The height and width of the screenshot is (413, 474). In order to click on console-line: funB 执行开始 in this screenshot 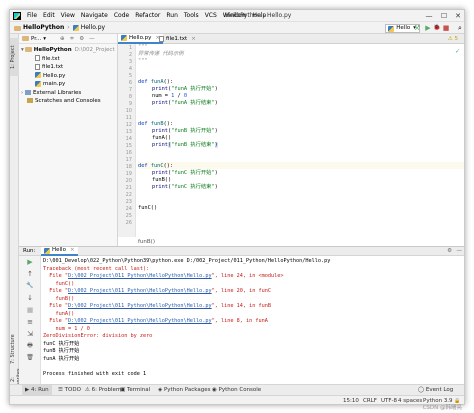, I will do `click(61, 351)`.